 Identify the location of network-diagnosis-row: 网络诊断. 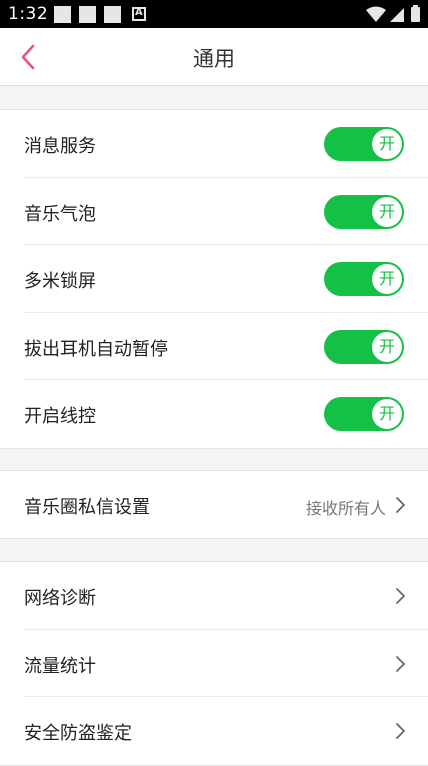
(226, 596).